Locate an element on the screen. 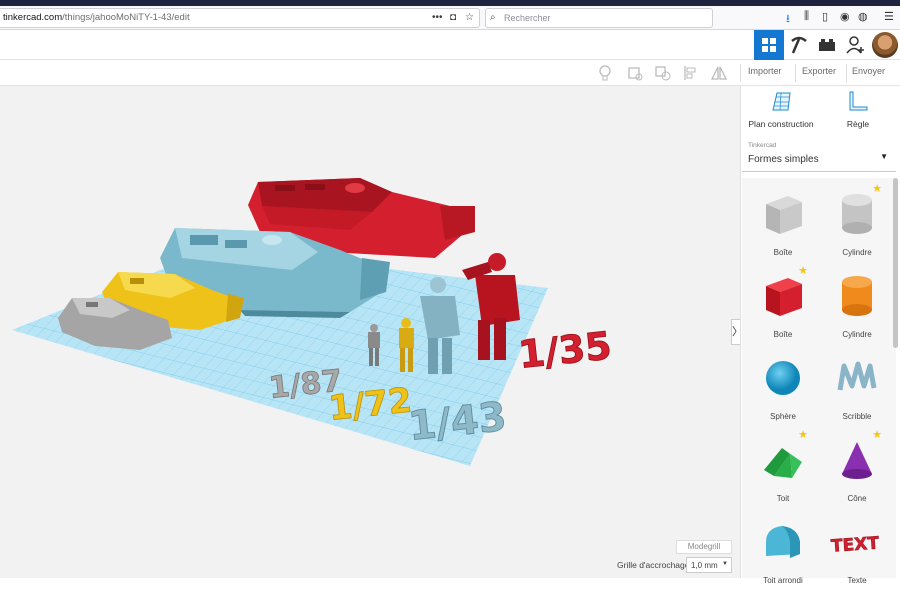 This screenshot has width=900, height=592. grid-snap-select: 1,0 mm ▼ is located at coordinates (709, 565).